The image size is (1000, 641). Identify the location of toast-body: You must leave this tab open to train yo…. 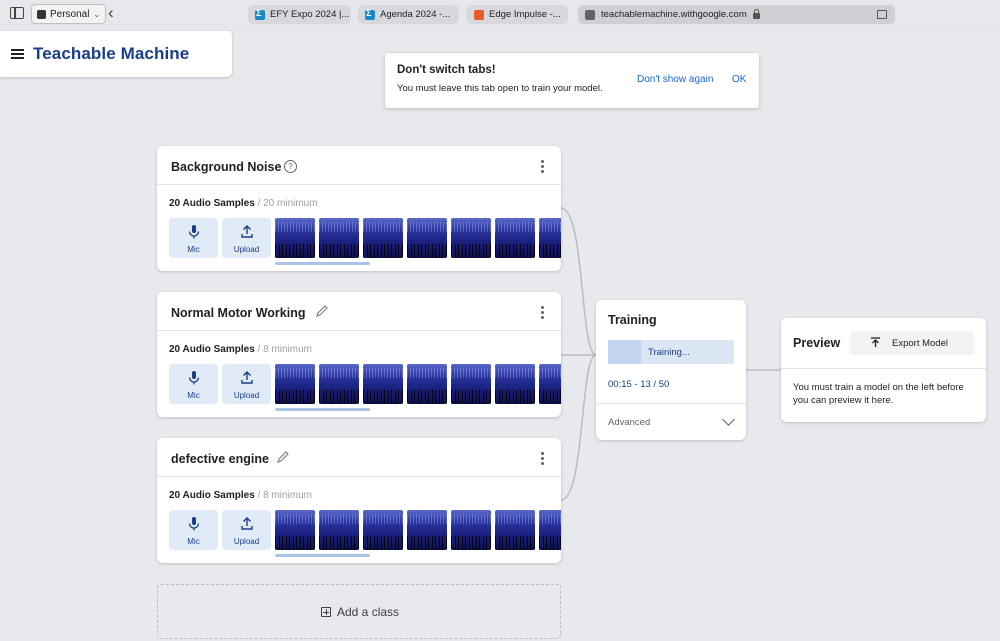
(500, 88).